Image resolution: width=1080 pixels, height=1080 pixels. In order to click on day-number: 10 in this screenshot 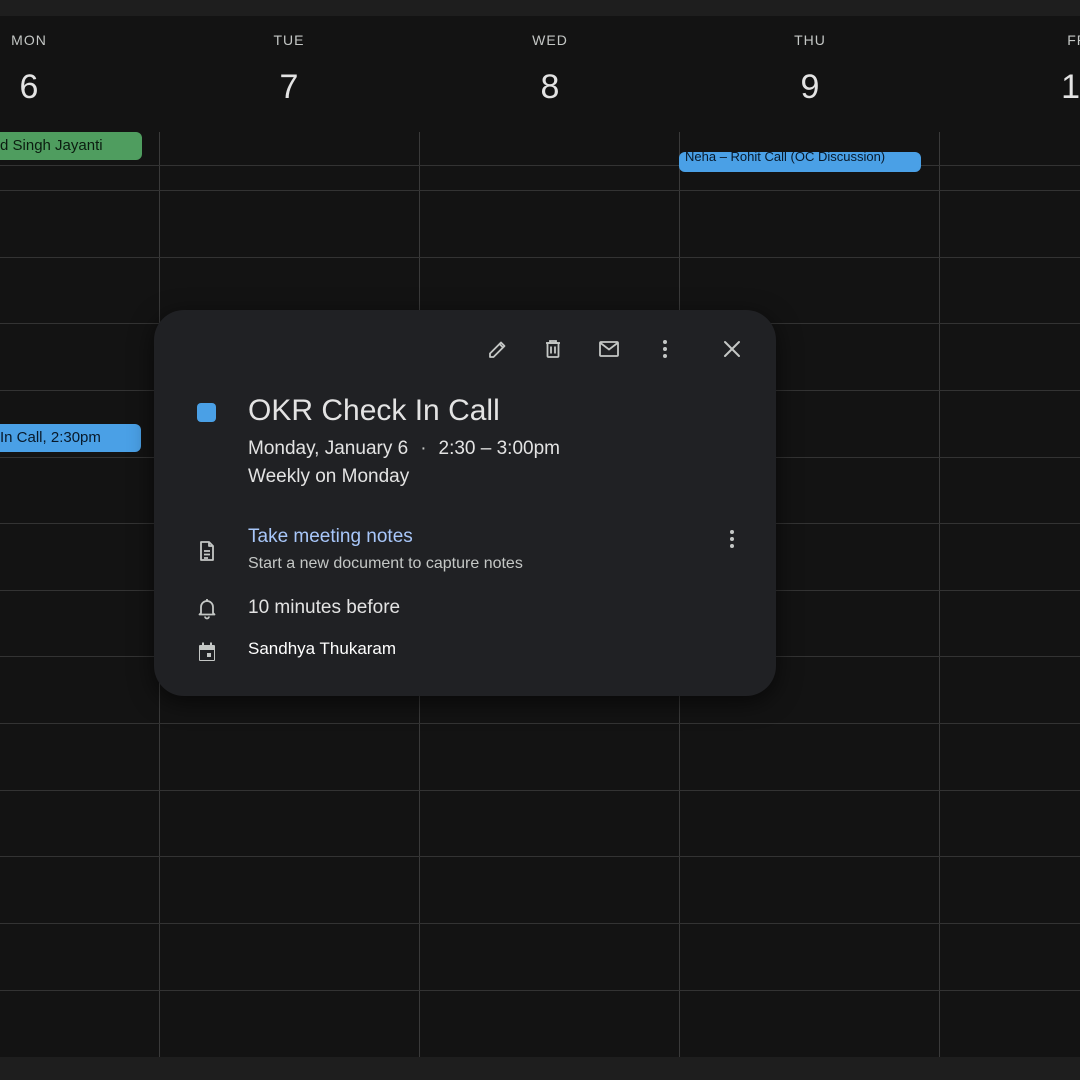, I will do `click(1050, 87)`.